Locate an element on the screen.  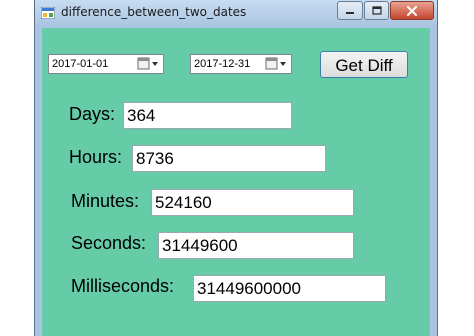
maximize-button is located at coordinates (376, 10).